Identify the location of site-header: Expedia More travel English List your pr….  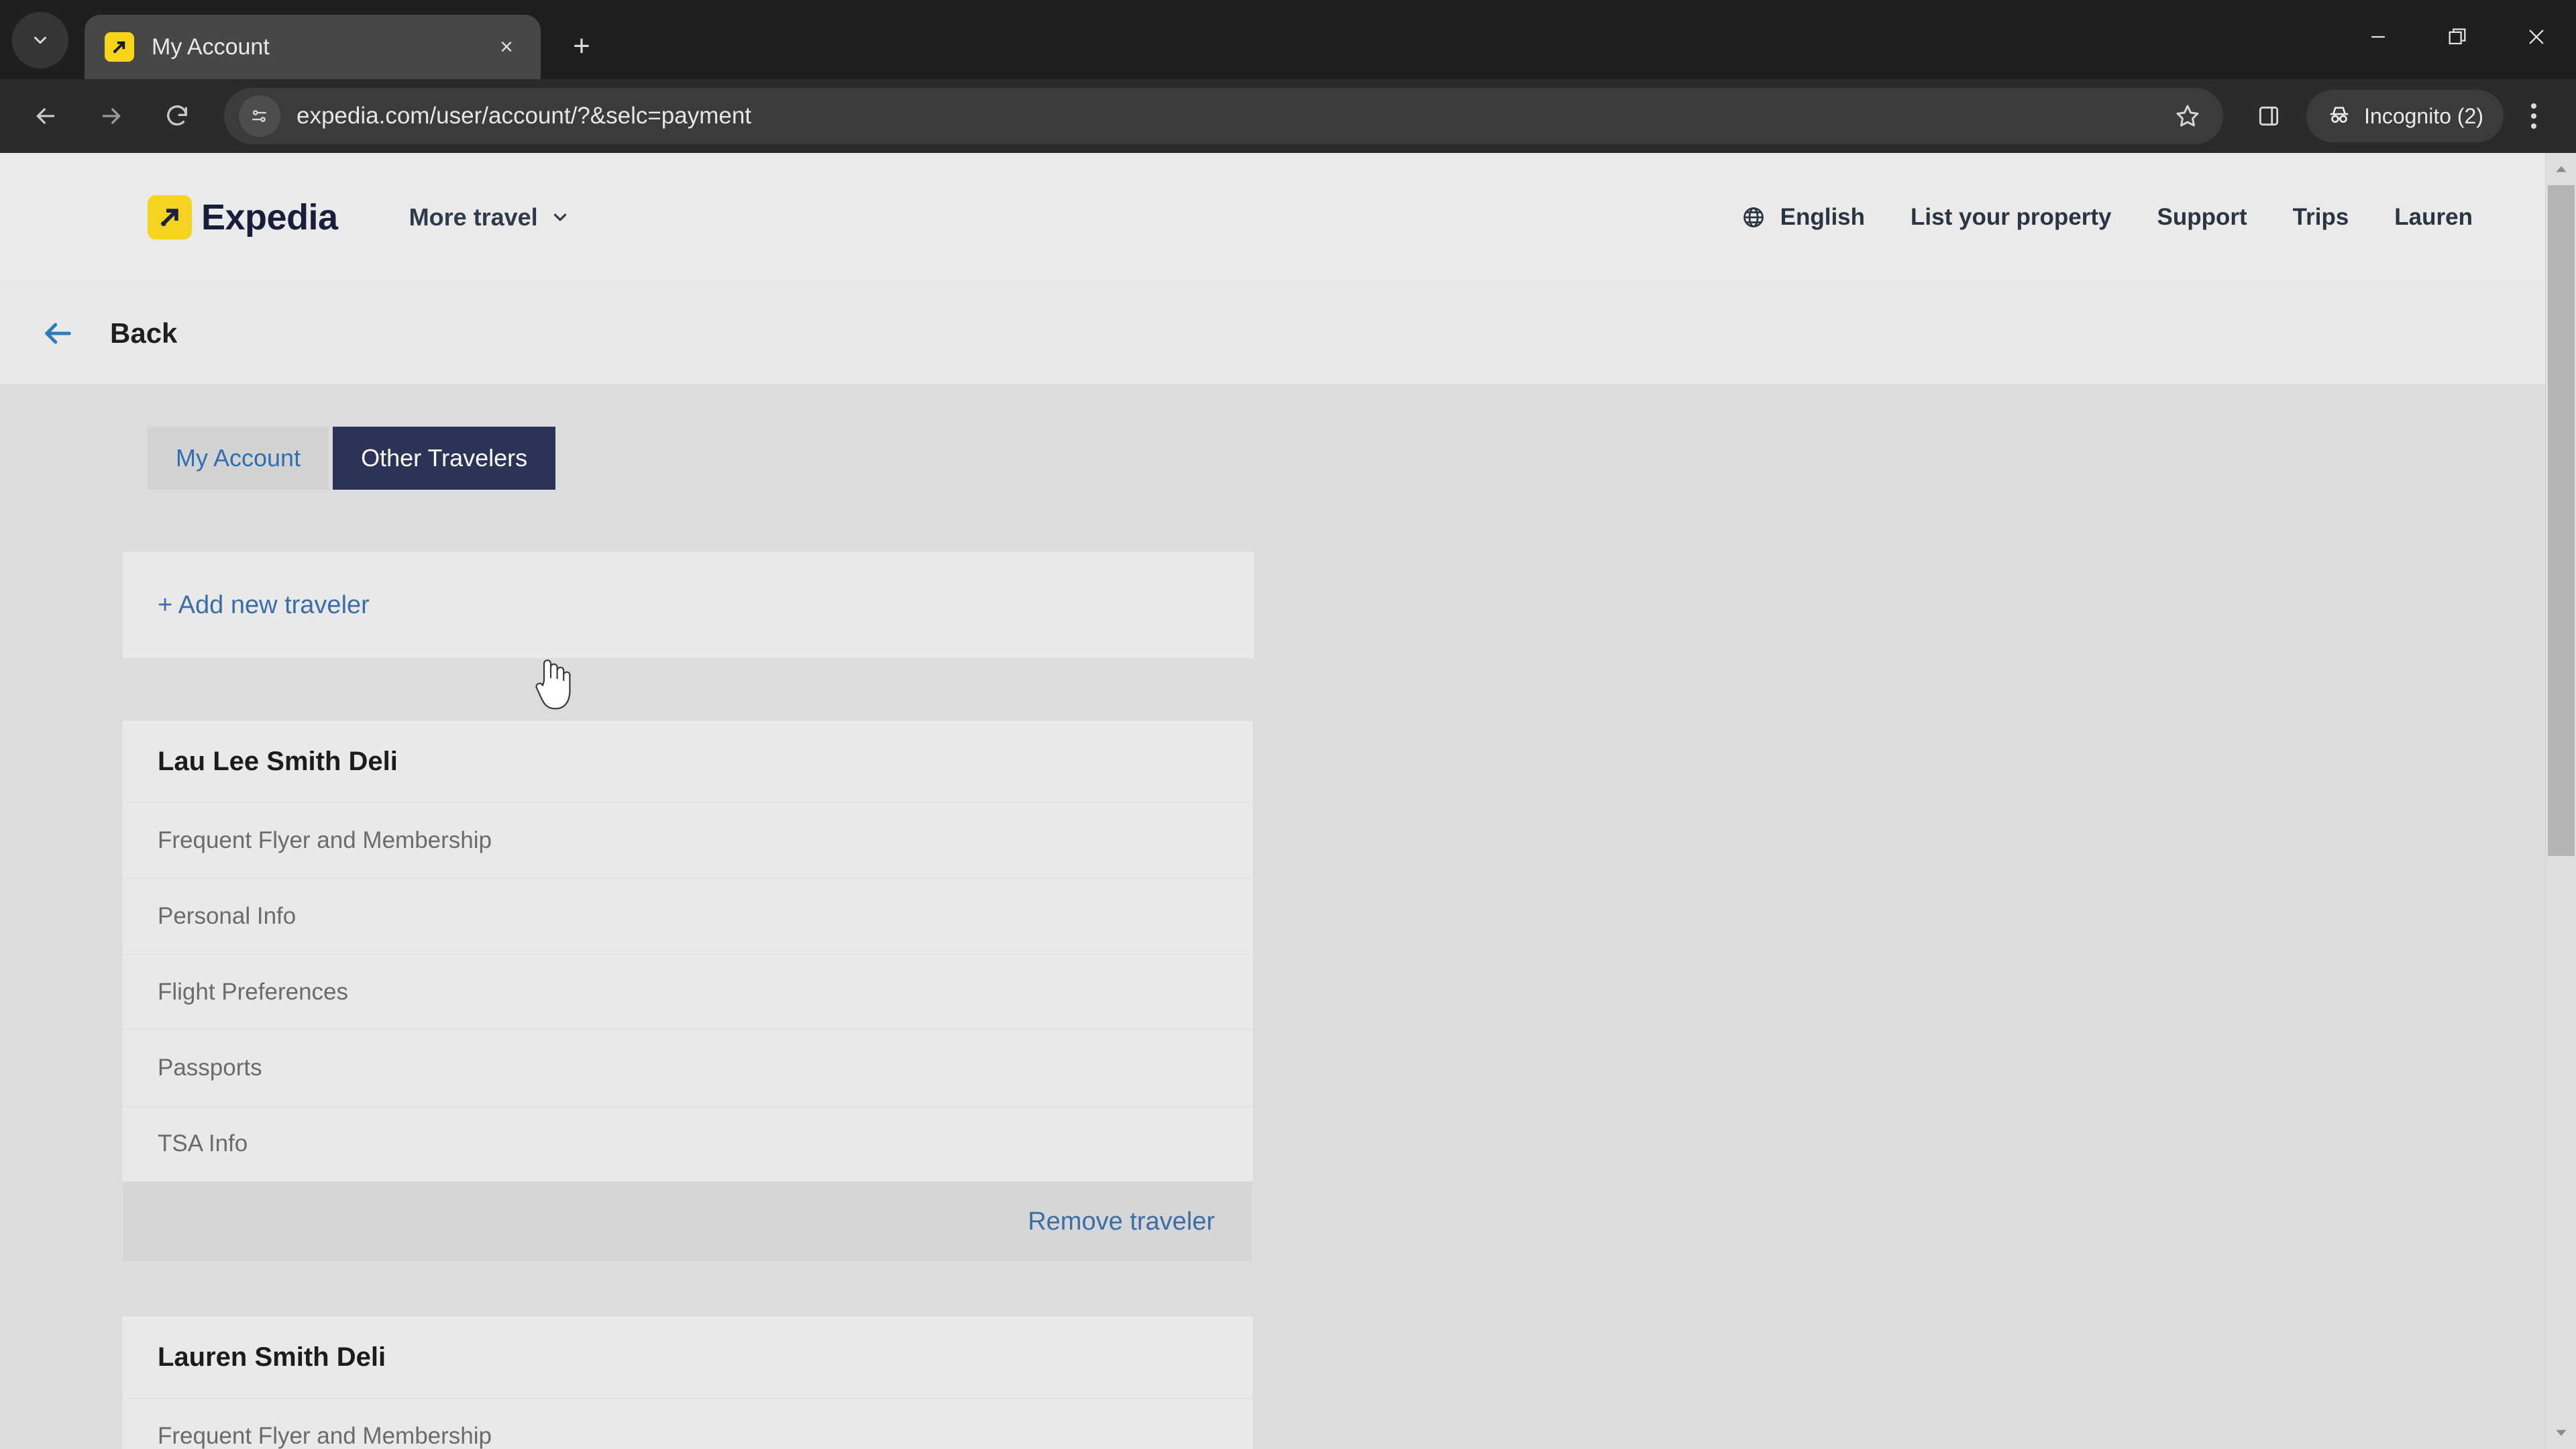
(1288, 217).